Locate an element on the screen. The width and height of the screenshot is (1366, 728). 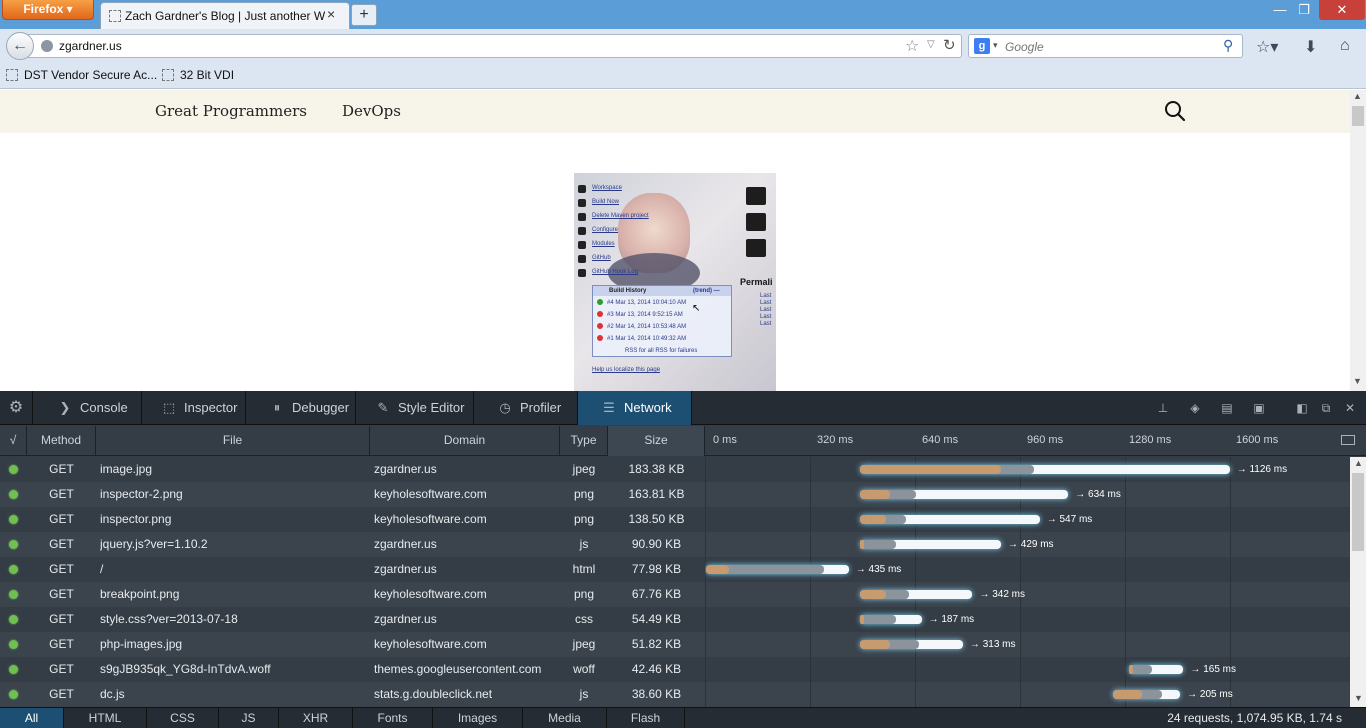
dock-side-icon: ◧ is located at coordinates (1302, 408).